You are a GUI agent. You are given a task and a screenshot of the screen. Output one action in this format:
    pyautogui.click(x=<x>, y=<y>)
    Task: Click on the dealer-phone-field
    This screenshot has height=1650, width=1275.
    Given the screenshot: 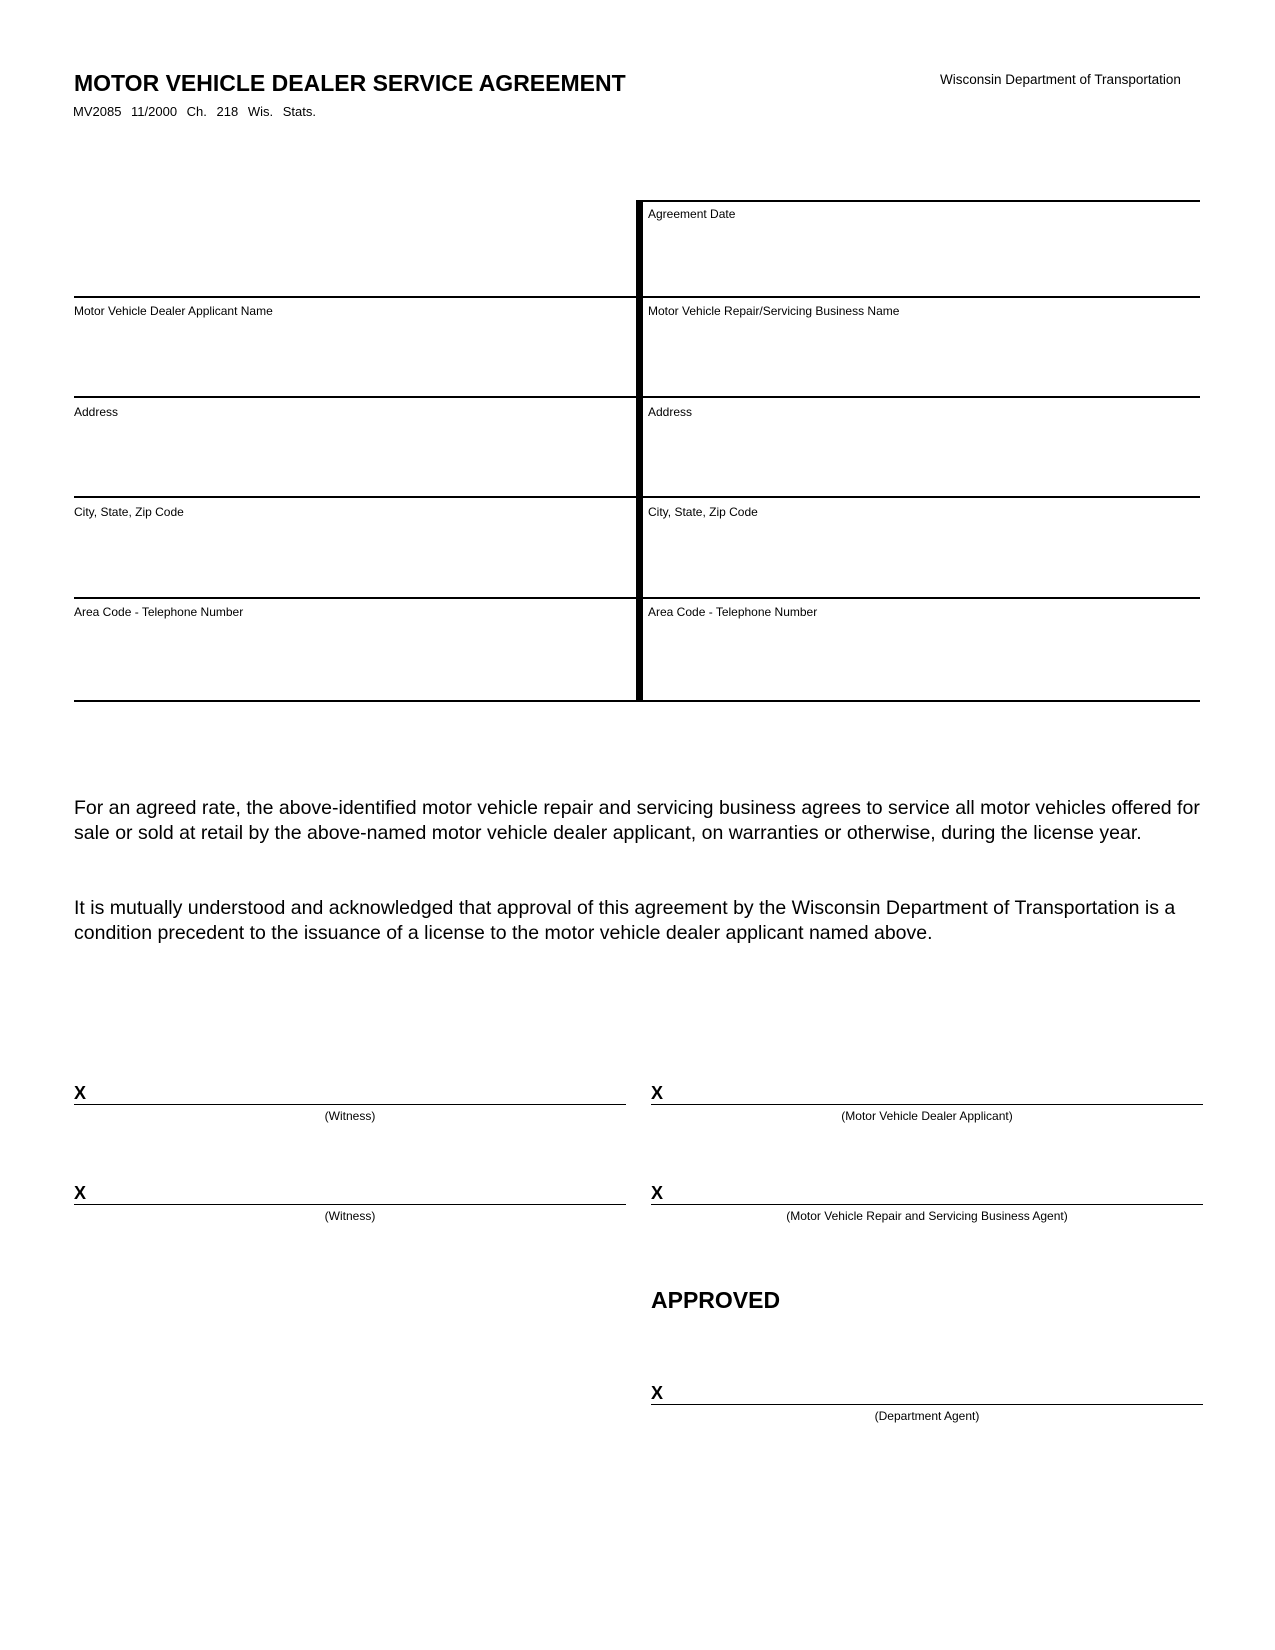 What is the action you would take?
    pyautogui.click(x=349, y=656)
    